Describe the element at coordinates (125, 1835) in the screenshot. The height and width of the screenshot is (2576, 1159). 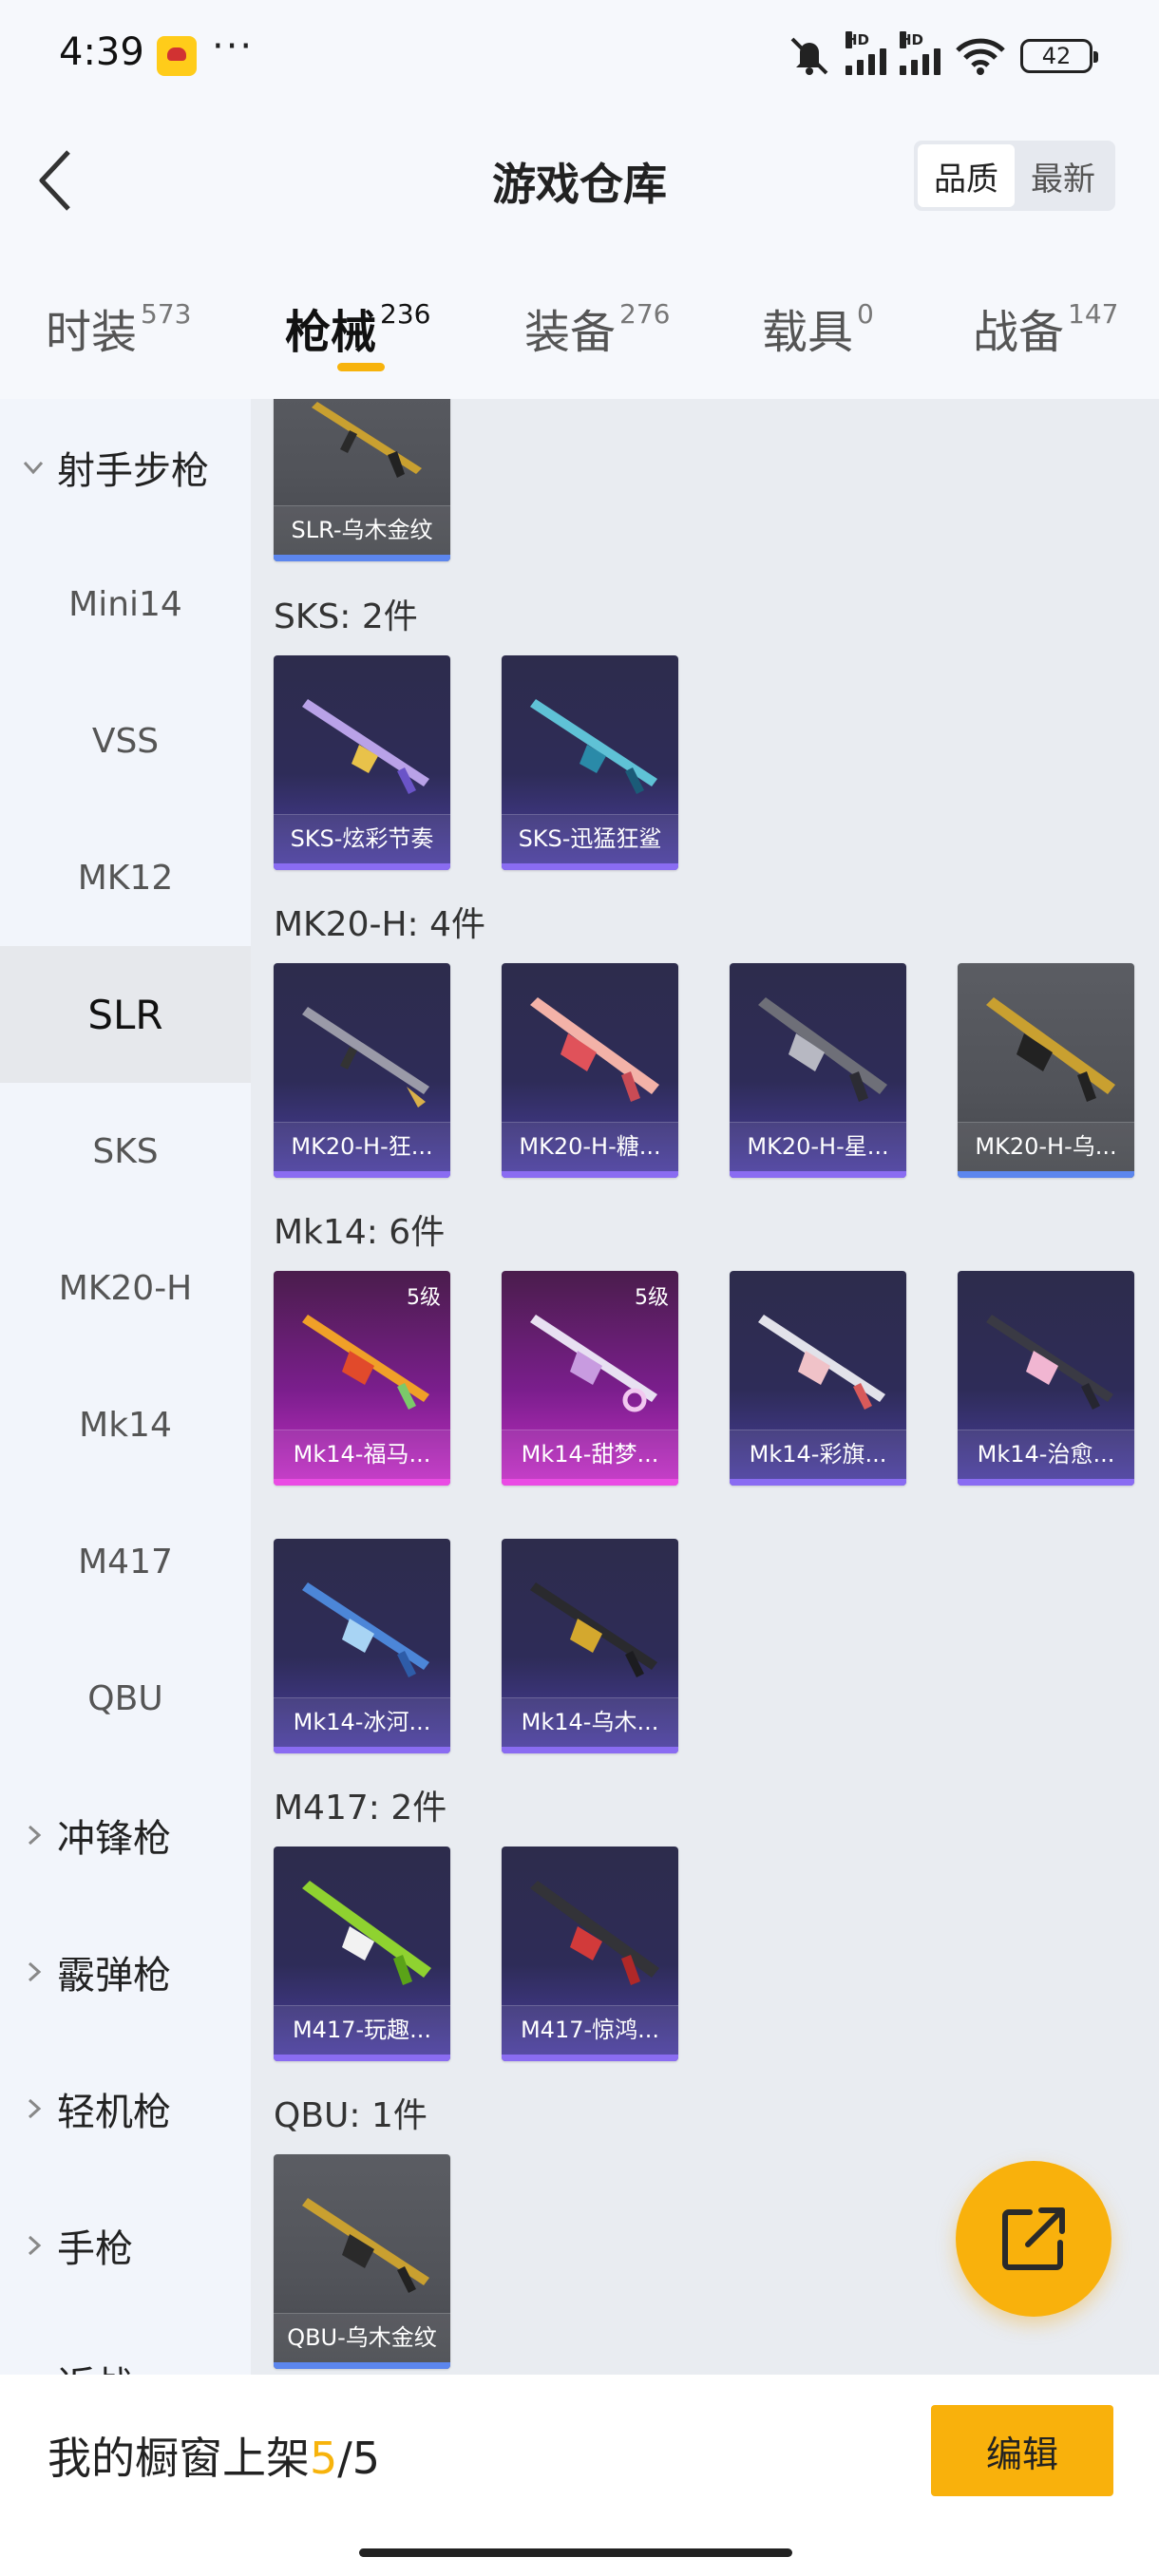
I see `sidebar-group-smg: 冲锋枪` at that location.